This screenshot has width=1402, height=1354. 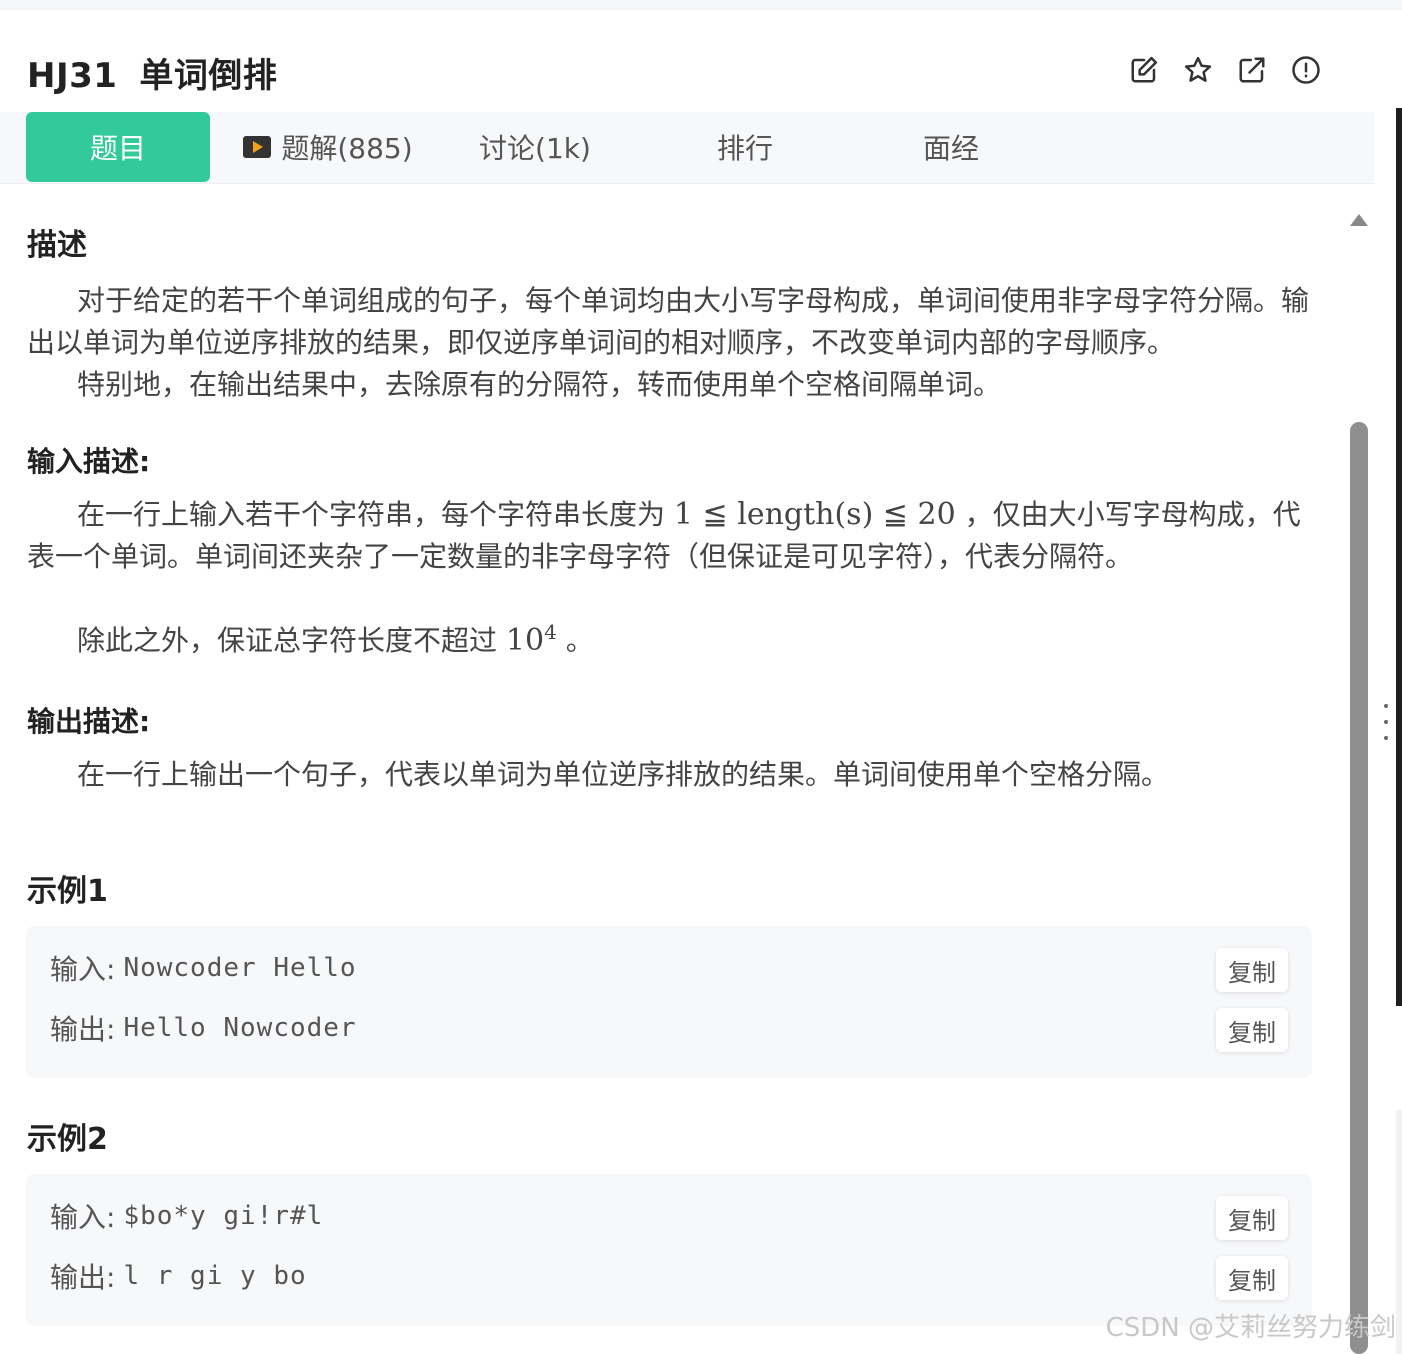 What do you see at coordinates (550, 632) in the screenshot?
I see `math-exponent: 4` at bounding box center [550, 632].